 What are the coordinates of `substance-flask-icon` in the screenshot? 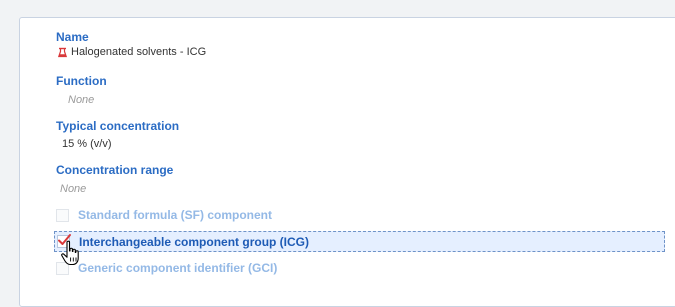 It's located at (62, 52).